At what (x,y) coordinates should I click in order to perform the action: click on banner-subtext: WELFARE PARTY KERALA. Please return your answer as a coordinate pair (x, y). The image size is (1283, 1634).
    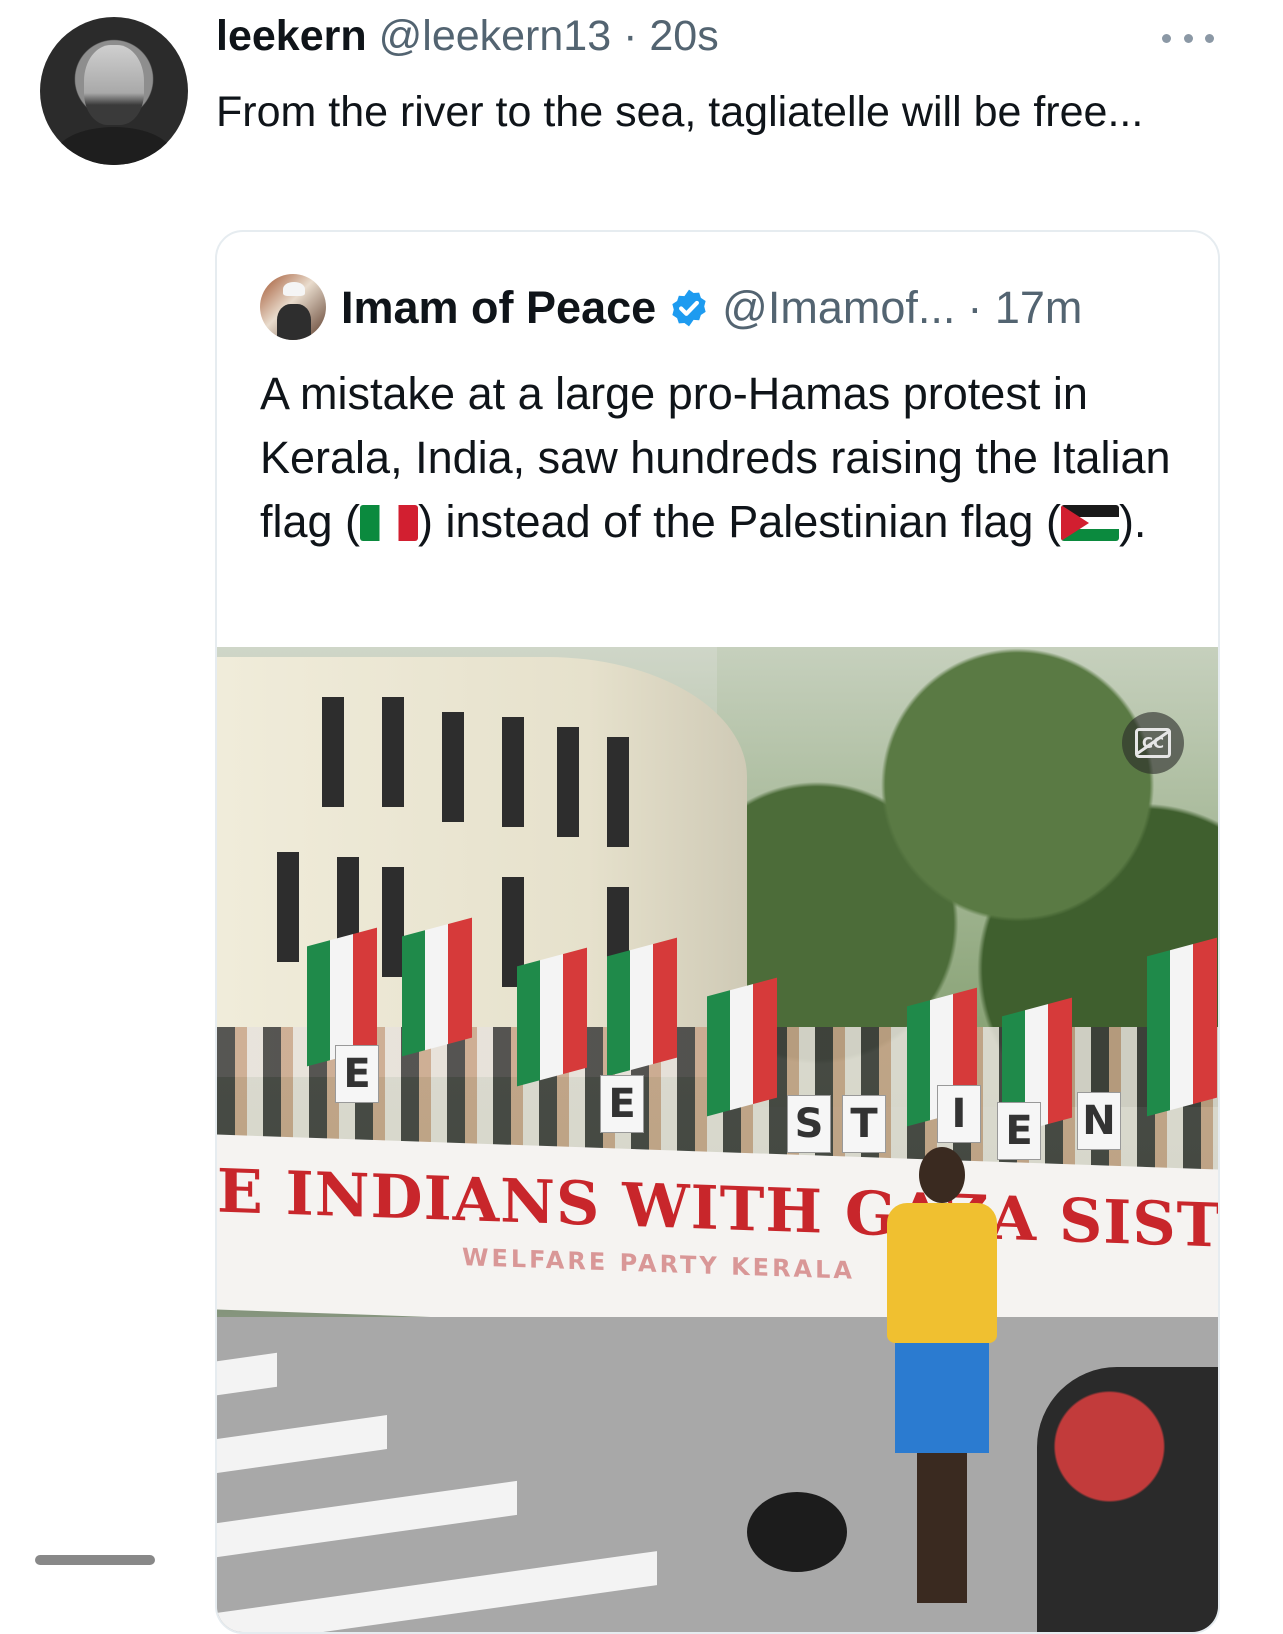
    Looking at the image, I should click on (658, 1264).